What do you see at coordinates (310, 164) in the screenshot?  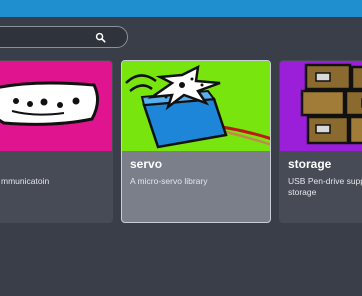 I see `extension-name: storage` at bounding box center [310, 164].